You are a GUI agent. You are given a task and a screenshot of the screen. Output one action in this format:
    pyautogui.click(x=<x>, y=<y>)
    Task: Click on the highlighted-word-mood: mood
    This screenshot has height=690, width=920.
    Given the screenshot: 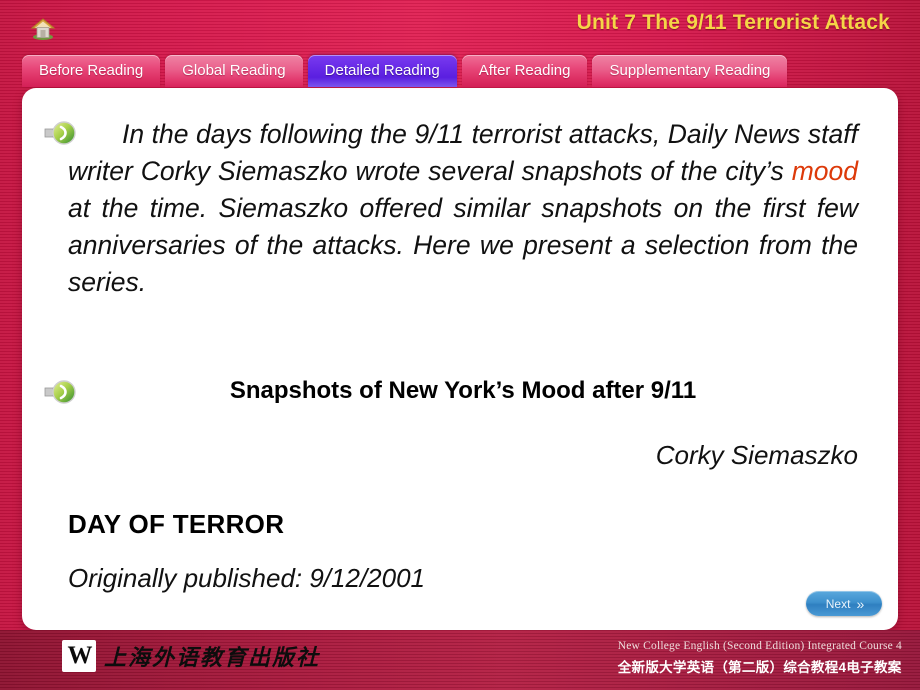 What is the action you would take?
    pyautogui.click(x=824, y=171)
    